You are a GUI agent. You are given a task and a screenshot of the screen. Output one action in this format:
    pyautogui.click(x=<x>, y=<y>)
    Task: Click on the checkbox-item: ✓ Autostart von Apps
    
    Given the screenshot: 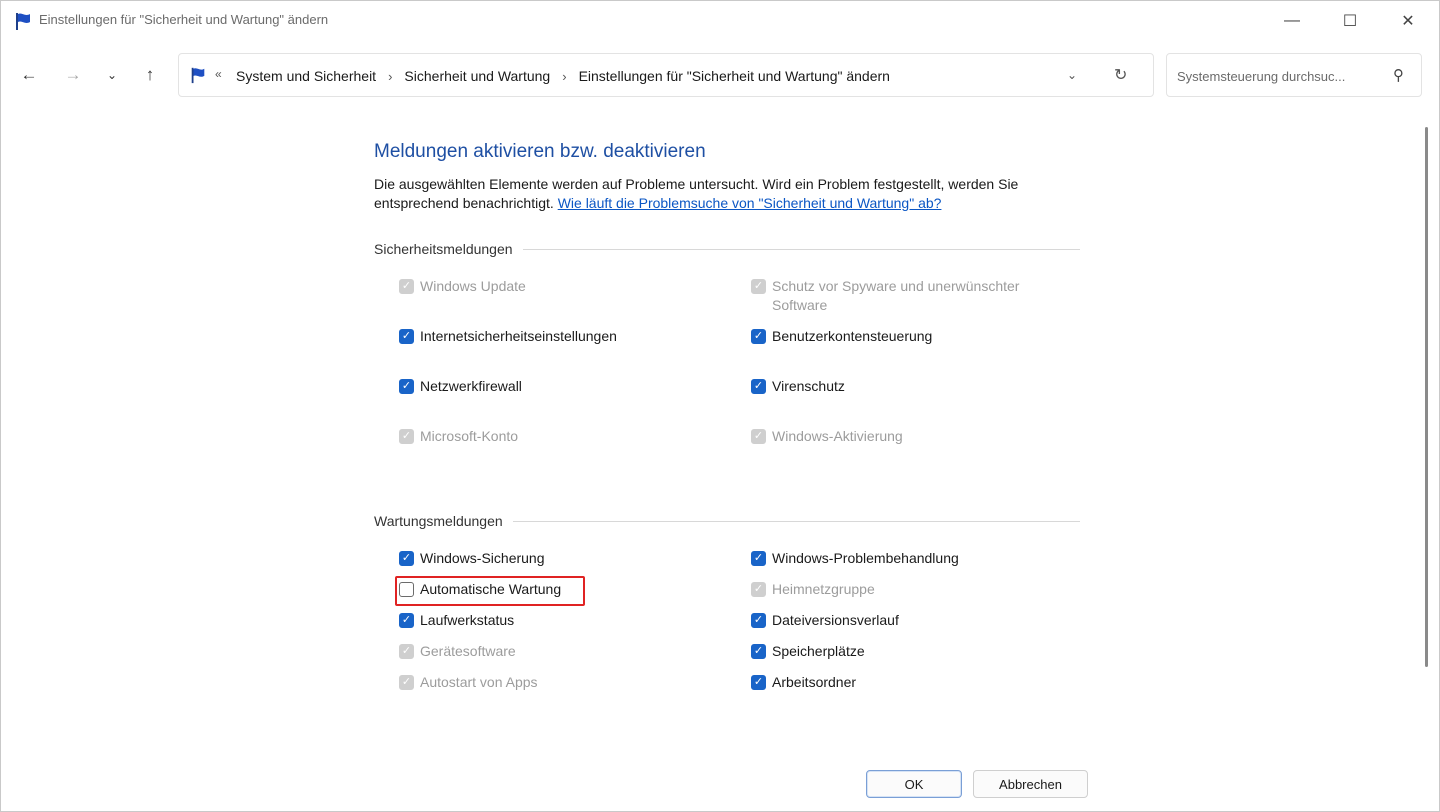 What is the action you would take?
    pyautogui.click(x=468, y=682)
    